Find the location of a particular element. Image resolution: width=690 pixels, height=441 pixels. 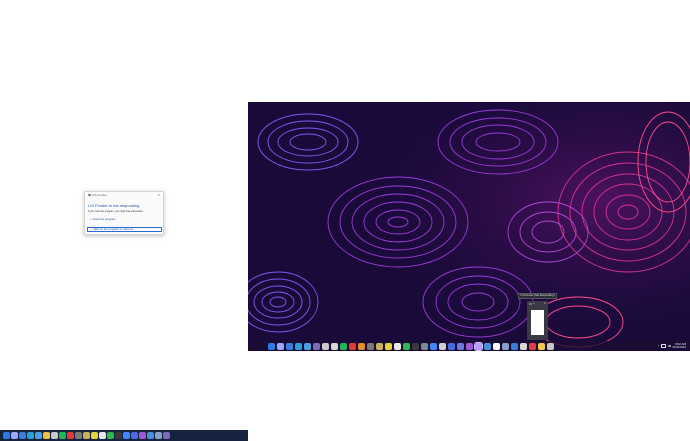

network-icon is located at coordinates (664, 346).